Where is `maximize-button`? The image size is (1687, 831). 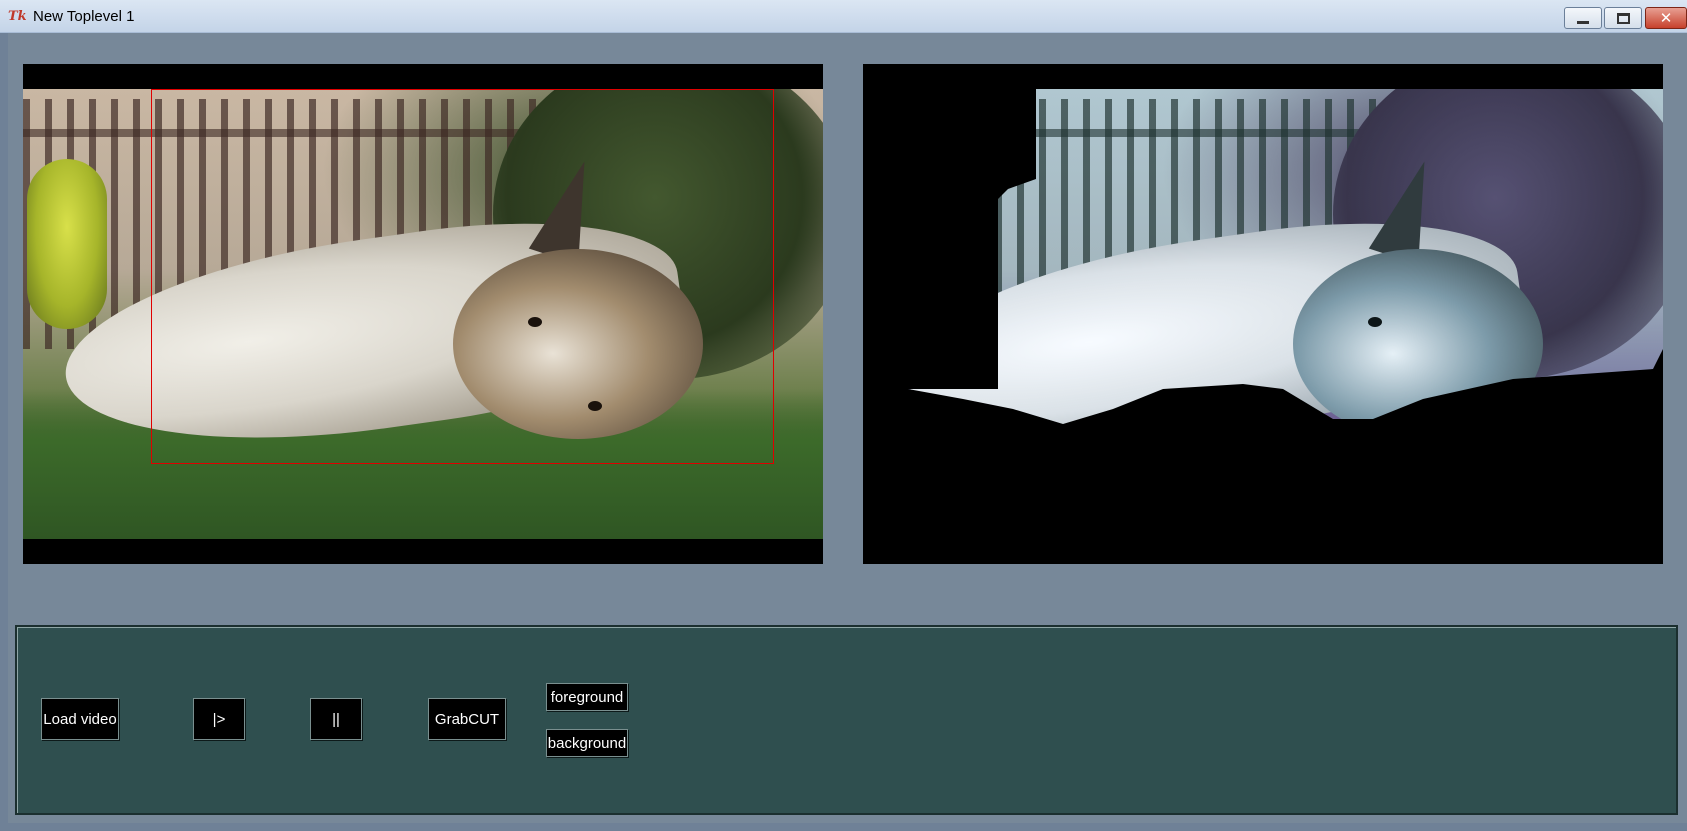 maximize-button is located at coordinates (1623, 18).